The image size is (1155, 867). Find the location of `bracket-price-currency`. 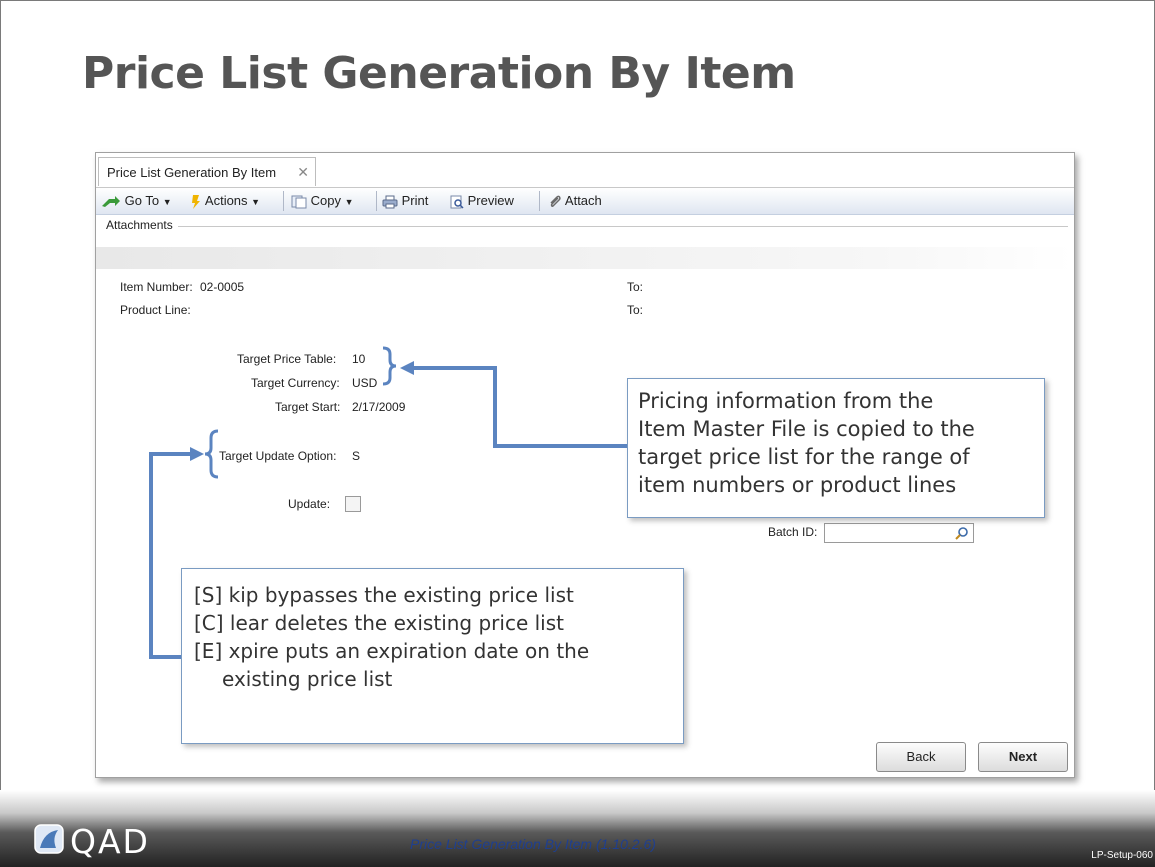

bracket-price-currency is located at coordinates (389, 366).